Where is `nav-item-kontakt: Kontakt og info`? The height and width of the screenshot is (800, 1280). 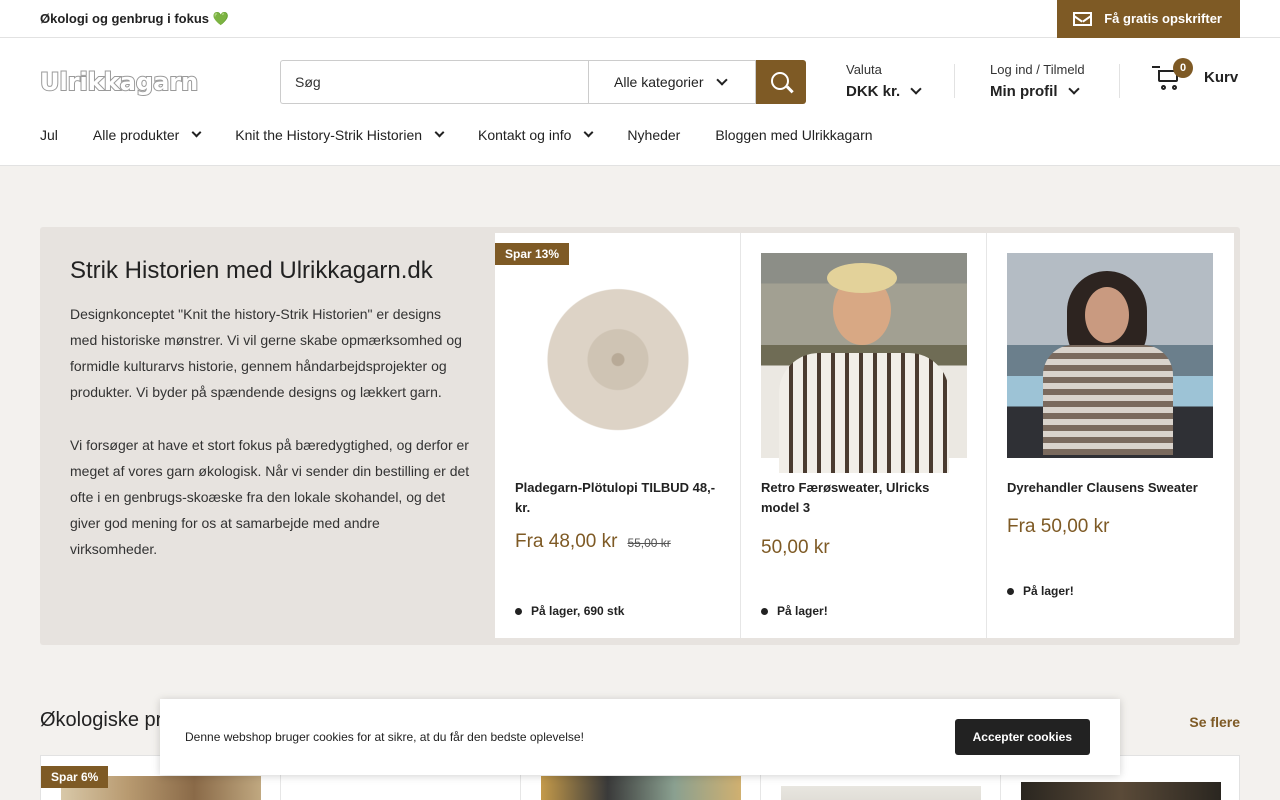 nav-item-kontakt: Kontakt og info is located at coordinates (536, 135).